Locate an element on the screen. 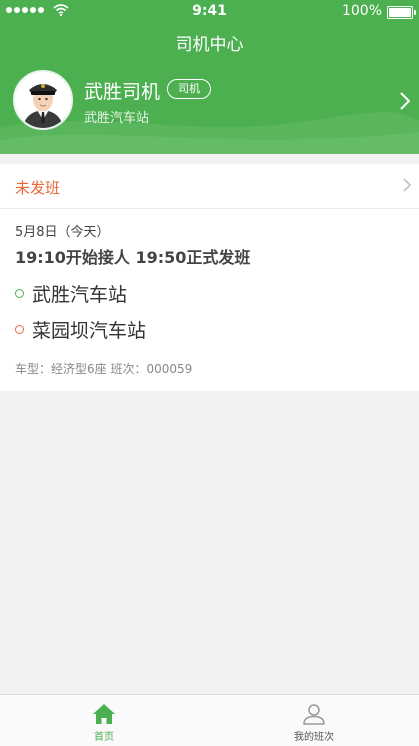 This screenshot has width=419, height=746. driver-profile-row: 武胜司机 司机 武胜汽车站 is located at coordinates (213, 100).